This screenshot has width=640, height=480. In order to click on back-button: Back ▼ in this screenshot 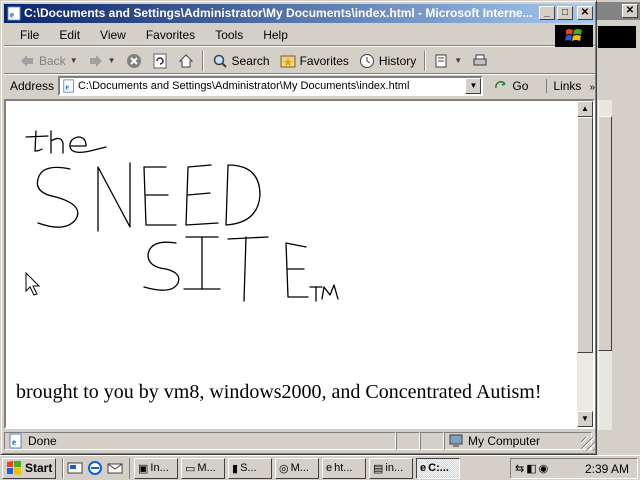, I will do `click(48, 61)`.